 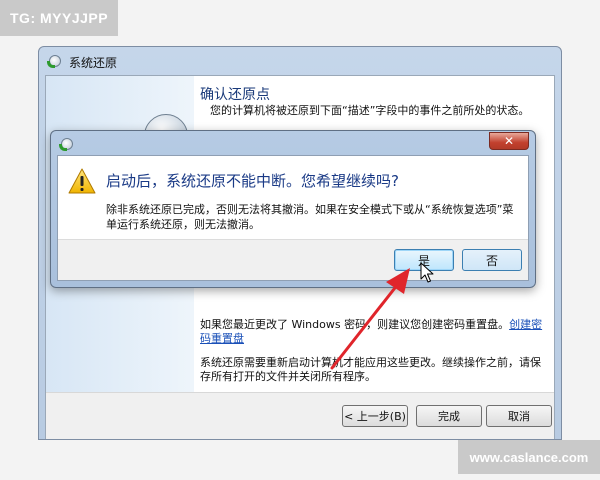 What do you see at coordinates (235, 95) in the screenshot?
I see `page-title: 确认还原点` at bounding box center [235, 95].